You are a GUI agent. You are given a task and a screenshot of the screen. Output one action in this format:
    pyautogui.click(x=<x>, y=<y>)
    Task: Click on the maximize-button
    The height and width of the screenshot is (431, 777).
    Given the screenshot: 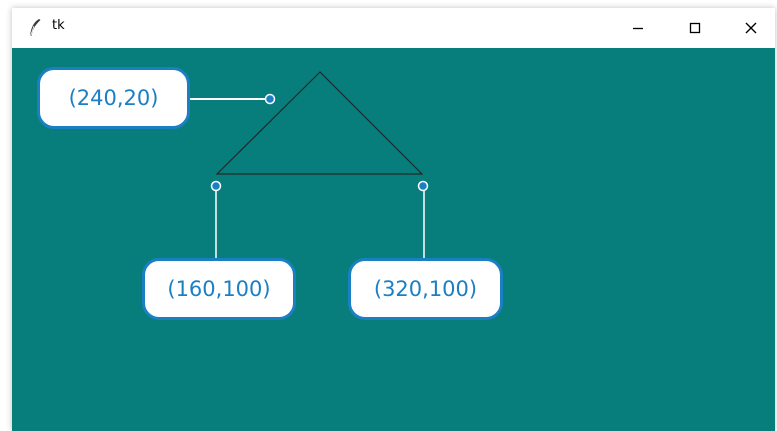 What is the action you would take?
    pyautogui.click(x=695, y=28)
    